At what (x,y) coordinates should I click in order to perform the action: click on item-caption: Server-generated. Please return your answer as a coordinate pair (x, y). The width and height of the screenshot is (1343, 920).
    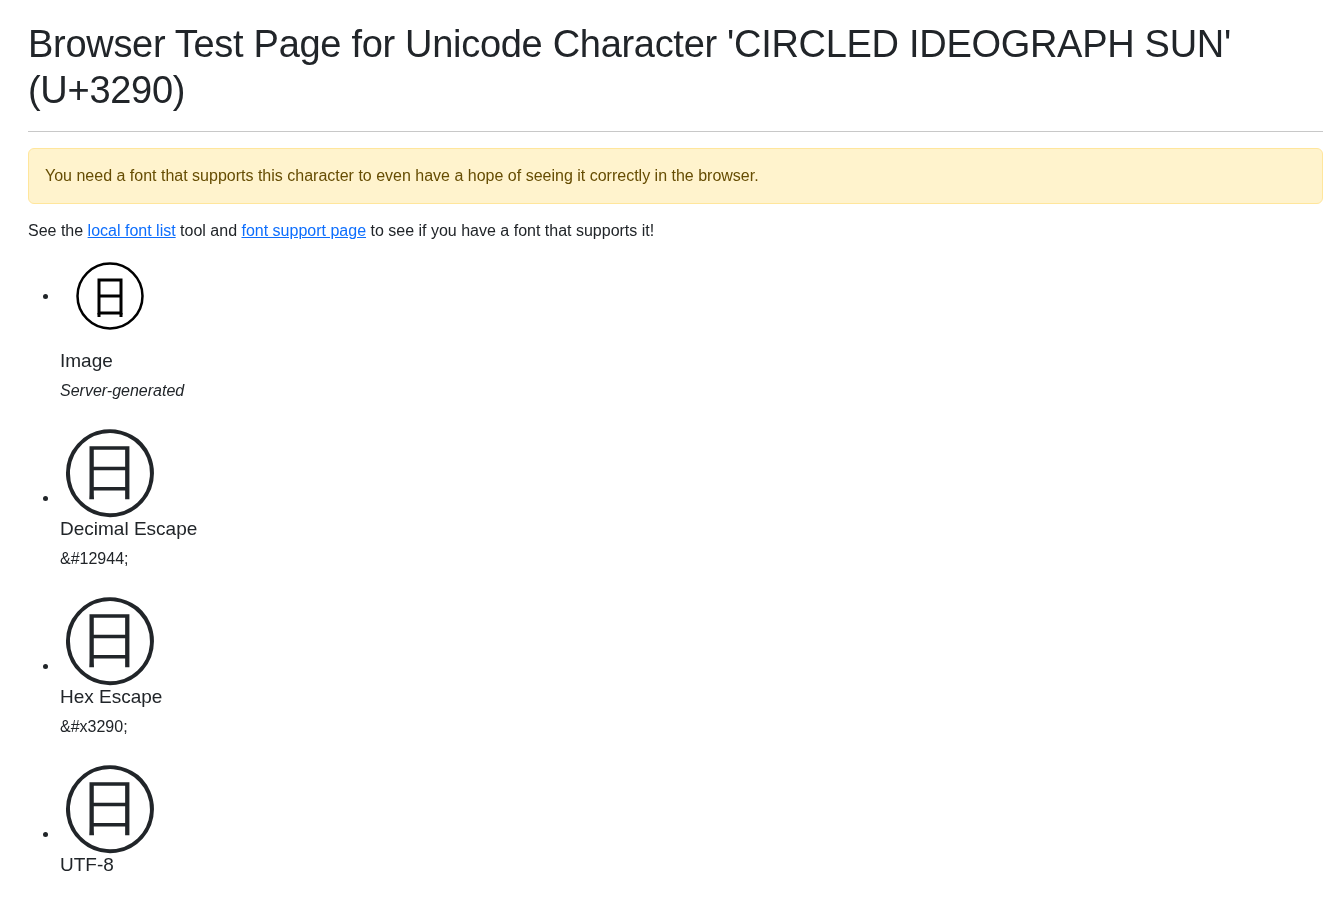
    Looking at the image, I should click on (123, 391).